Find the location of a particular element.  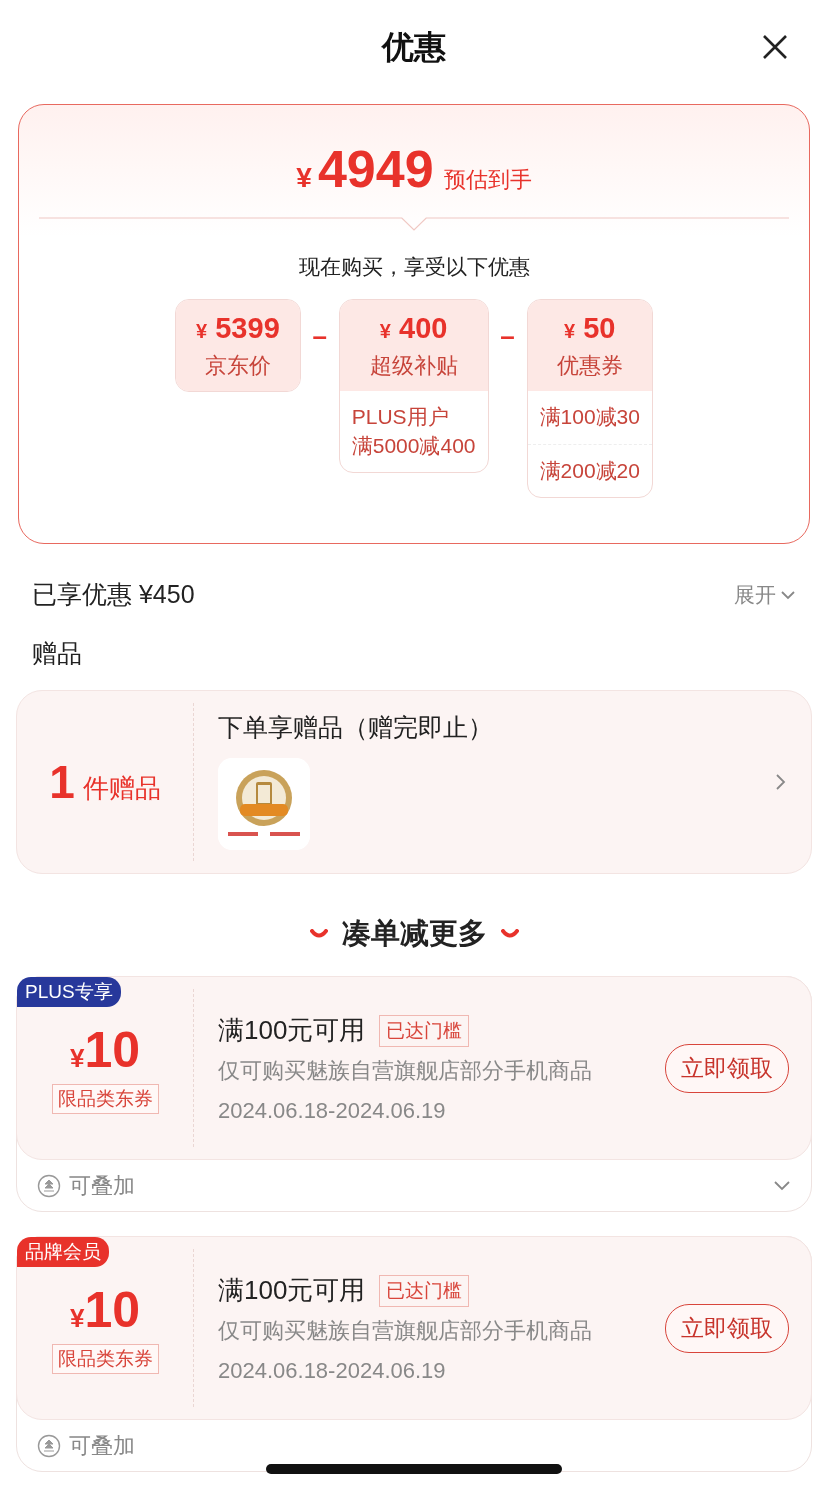

section-heading: 赠品 is located at coordinates (57, 653).